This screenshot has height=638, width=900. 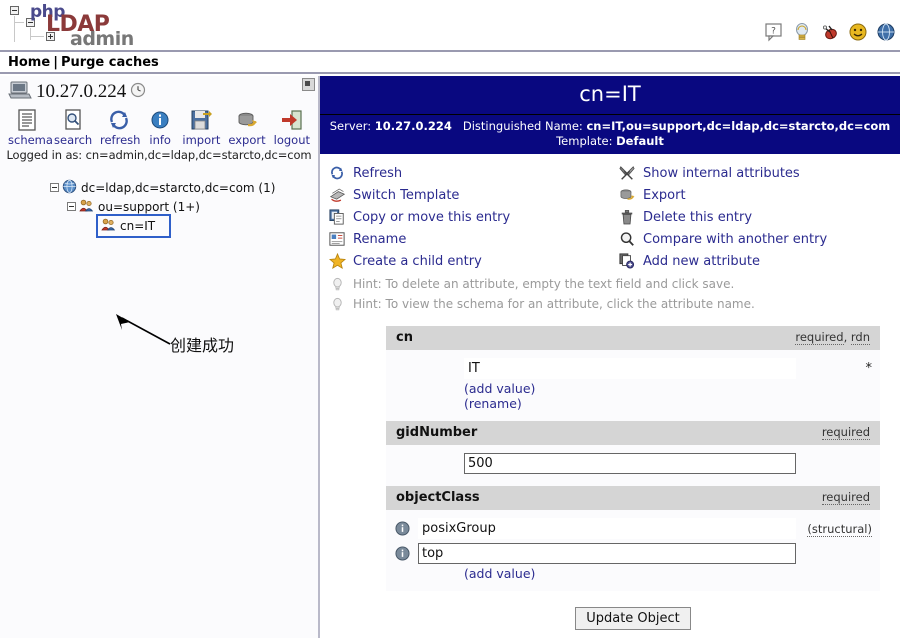 What do you see at coordinates (96, 26) in the screenshot?
I see `phpldapadmin-logo: php LDAP admin` at bounding box center [96, 26].